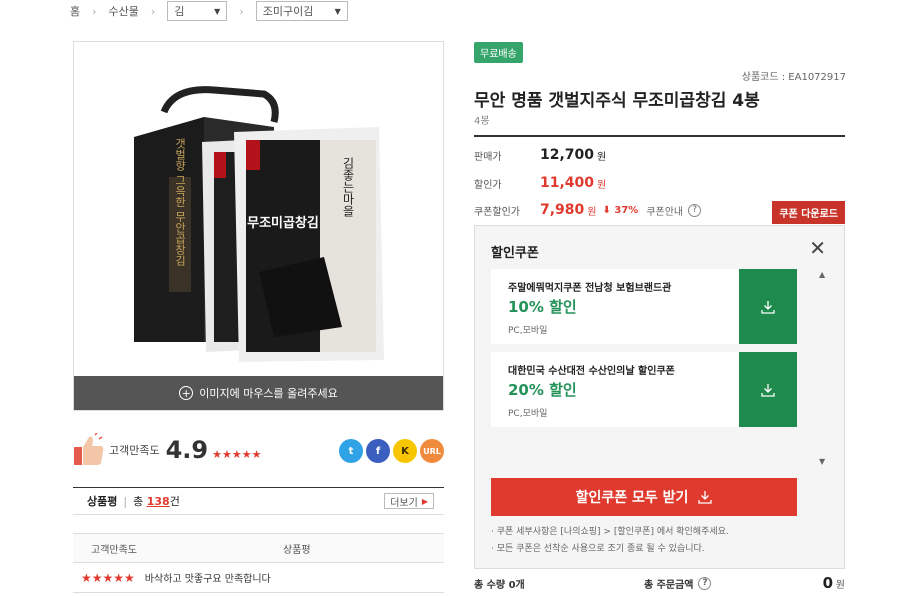 This screenshot has height=596, width=900. Describe the element at coordinates (102, 501) in the screenshot. I see `review-title: 상품평` at that location.